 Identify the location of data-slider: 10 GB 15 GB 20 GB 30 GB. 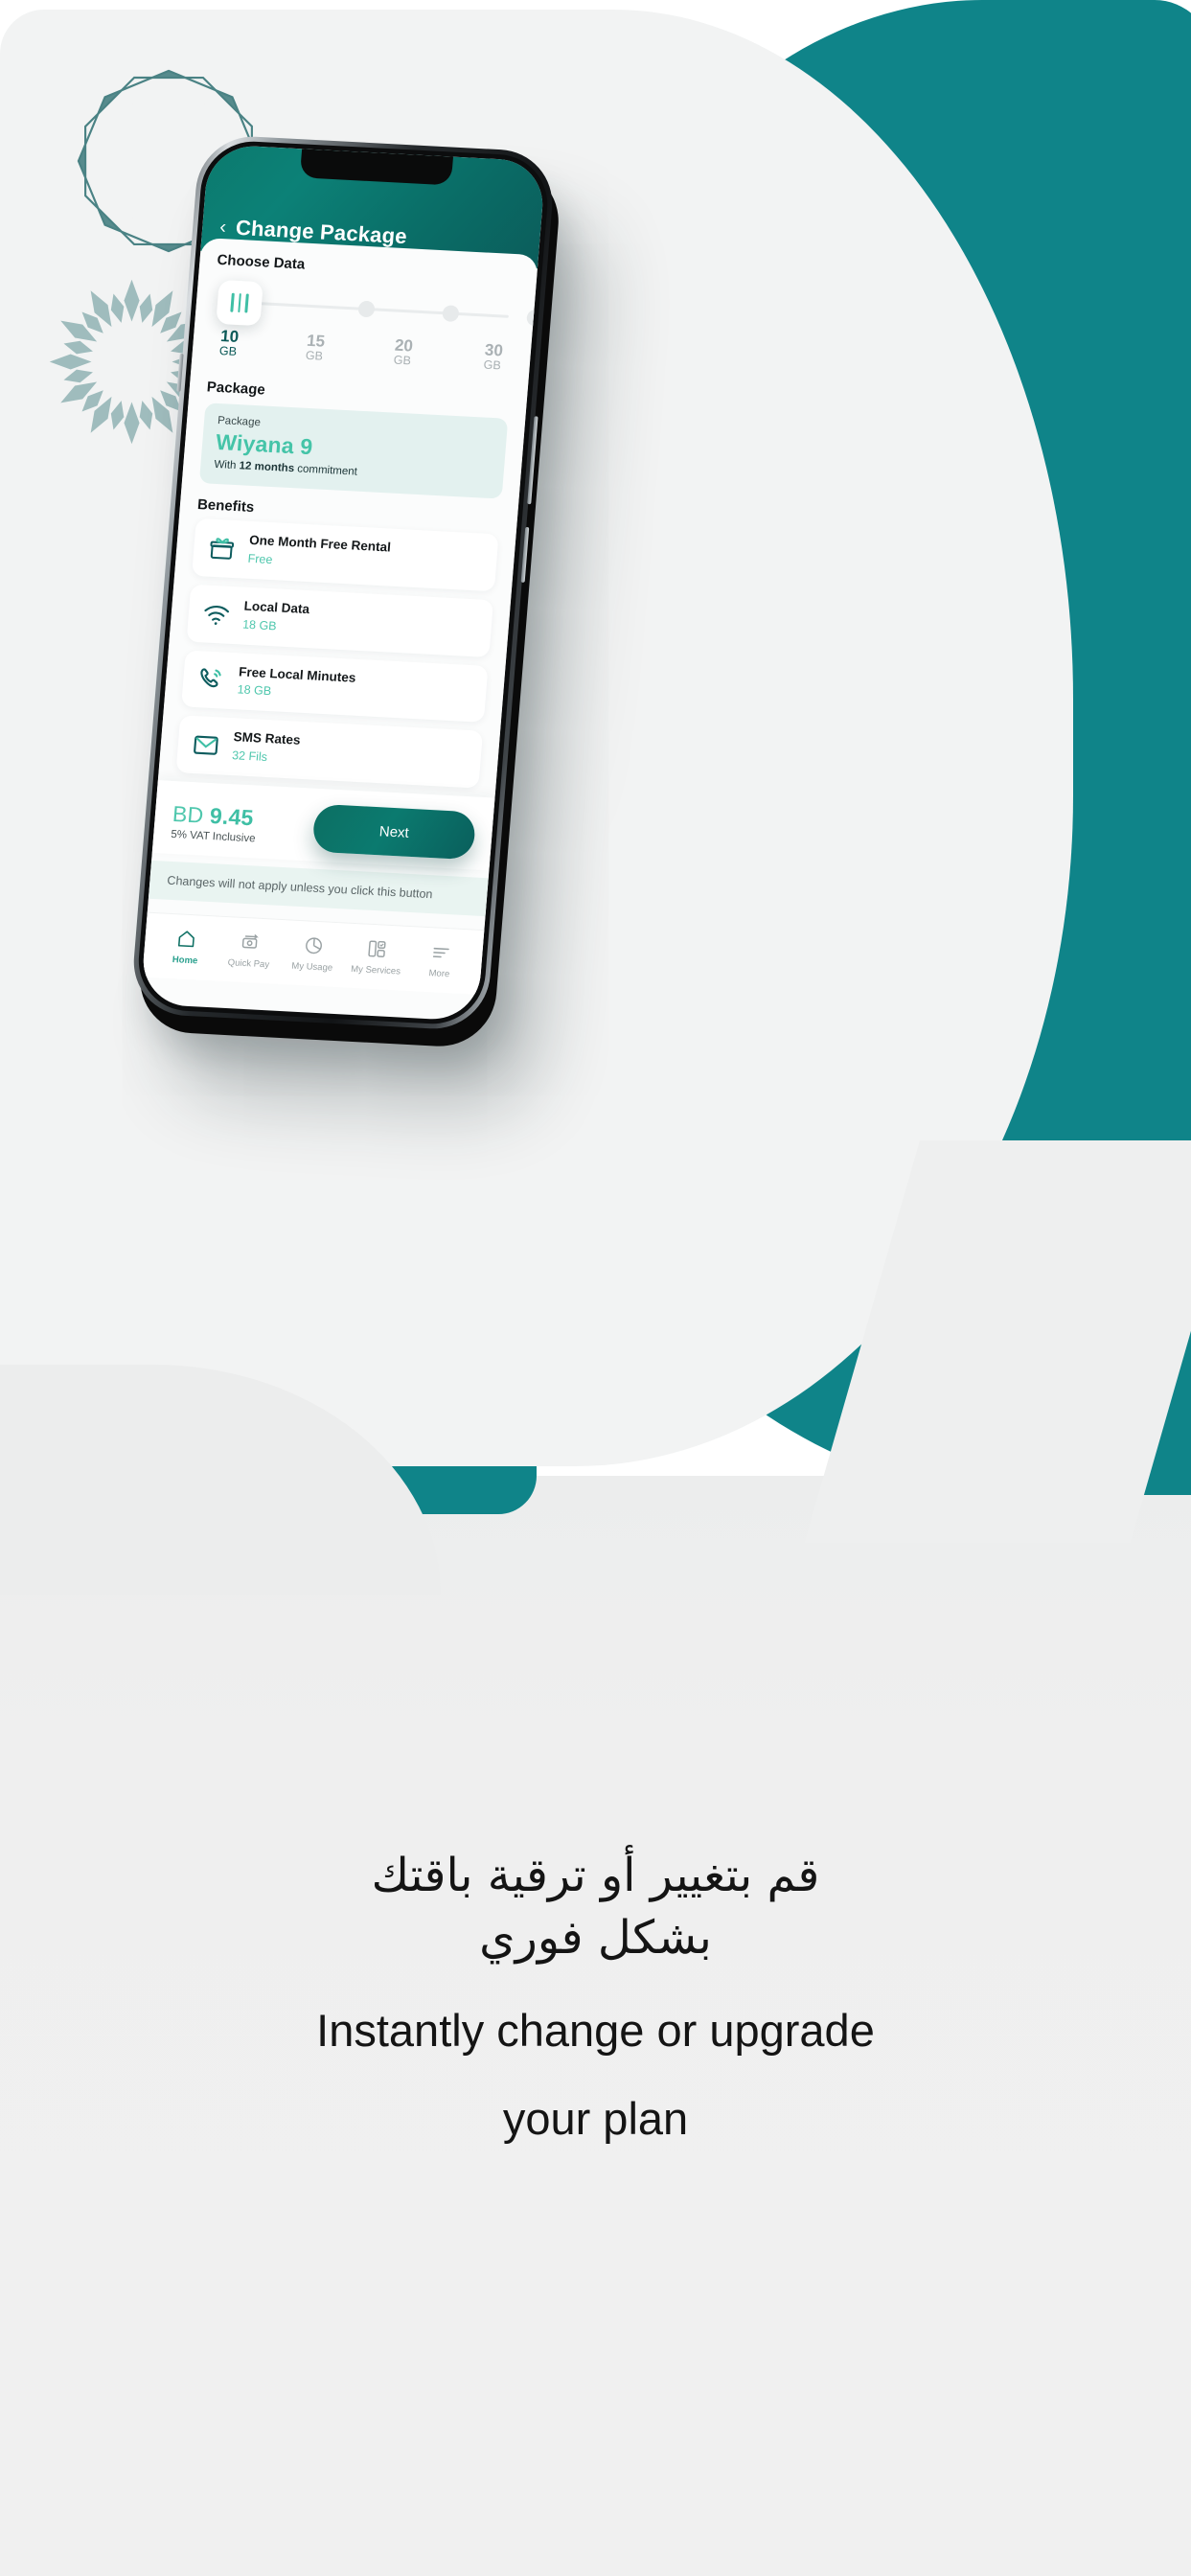
(376, 327).